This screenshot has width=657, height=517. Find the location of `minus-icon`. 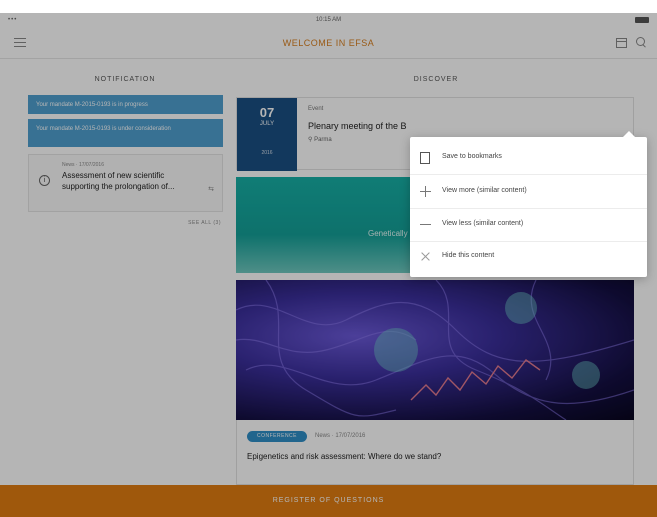

minus-icon is located at coordinates (425, 224).